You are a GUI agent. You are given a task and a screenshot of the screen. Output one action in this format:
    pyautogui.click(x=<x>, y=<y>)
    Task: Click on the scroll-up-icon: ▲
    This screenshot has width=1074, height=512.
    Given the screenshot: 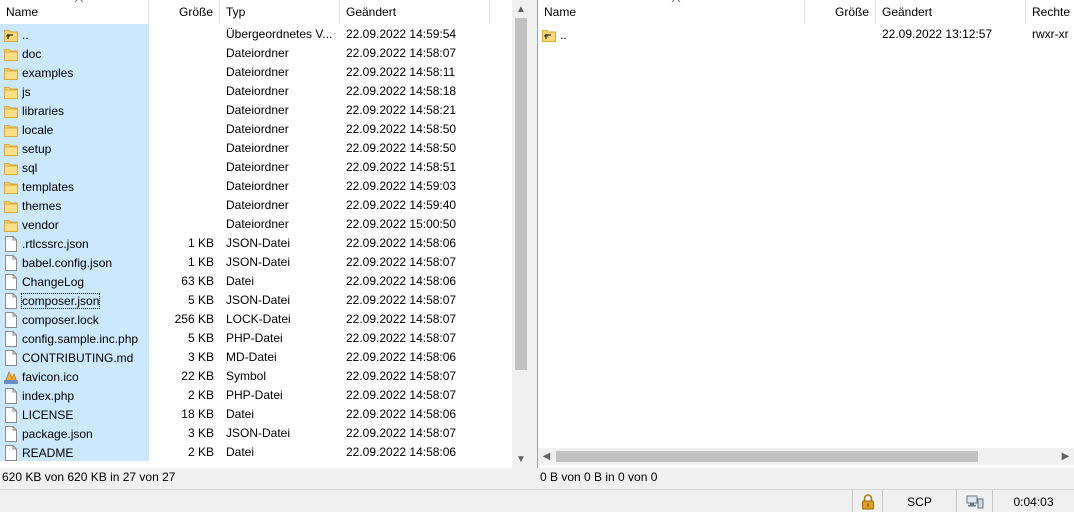 What is the action you would take?
    pyautogui.click(x=521, y=9)
    